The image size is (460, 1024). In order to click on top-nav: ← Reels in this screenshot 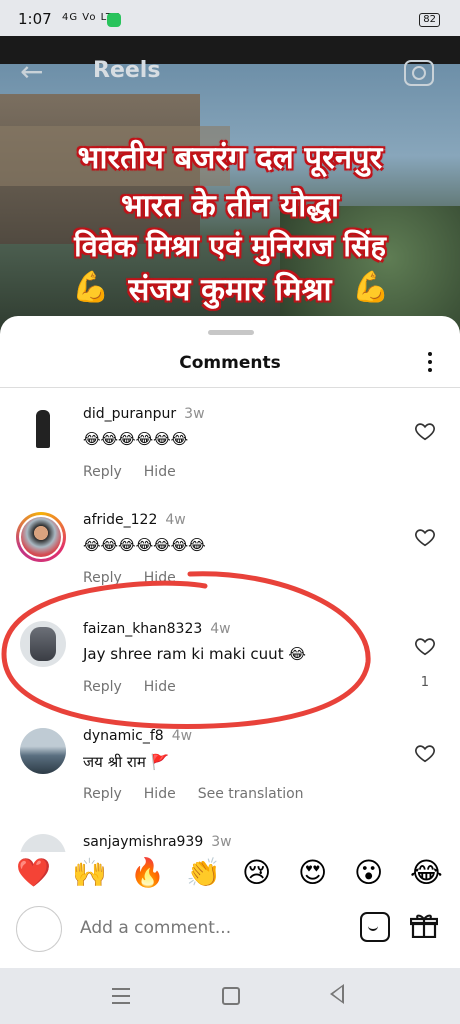, I will do `click(230, 71)`.